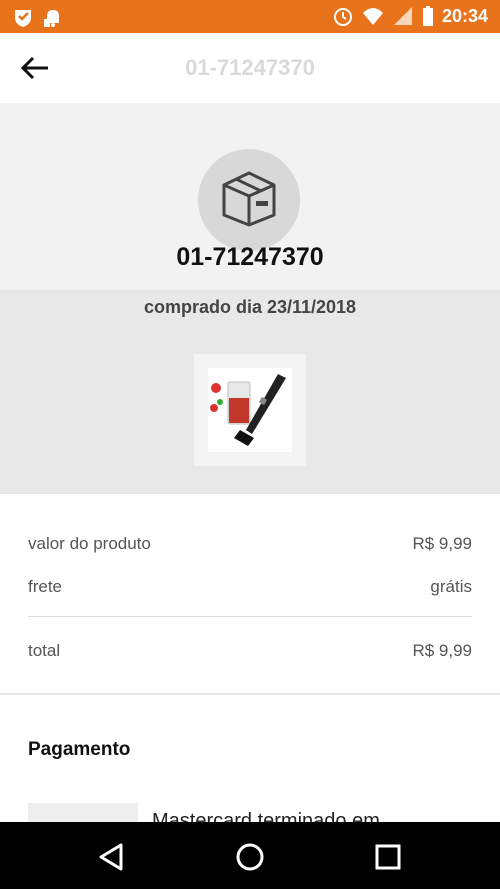 The height and width of the screenshot is (889, 500). I want to click on total-label: total, so click(44, 650).